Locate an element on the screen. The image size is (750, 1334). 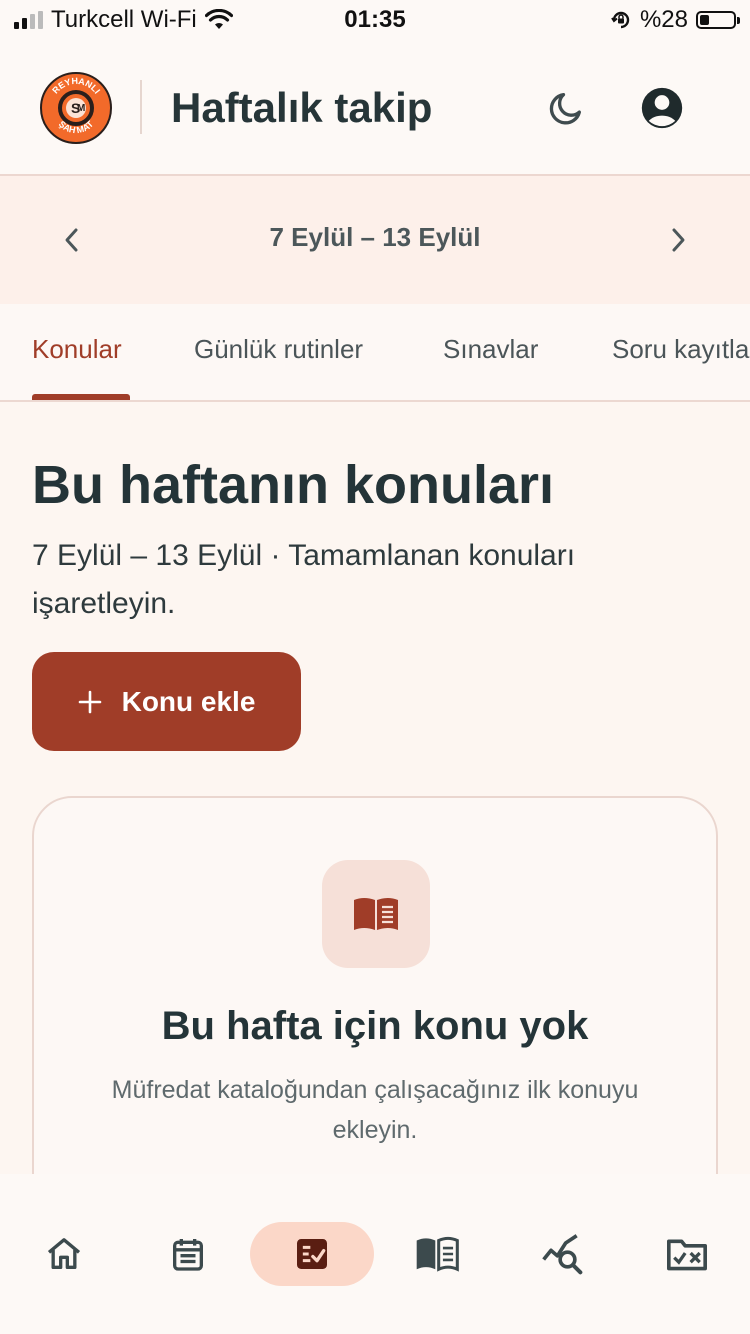
tab-soru-kayitlari: Soru kayıtla is located at coordinates (680, 349).